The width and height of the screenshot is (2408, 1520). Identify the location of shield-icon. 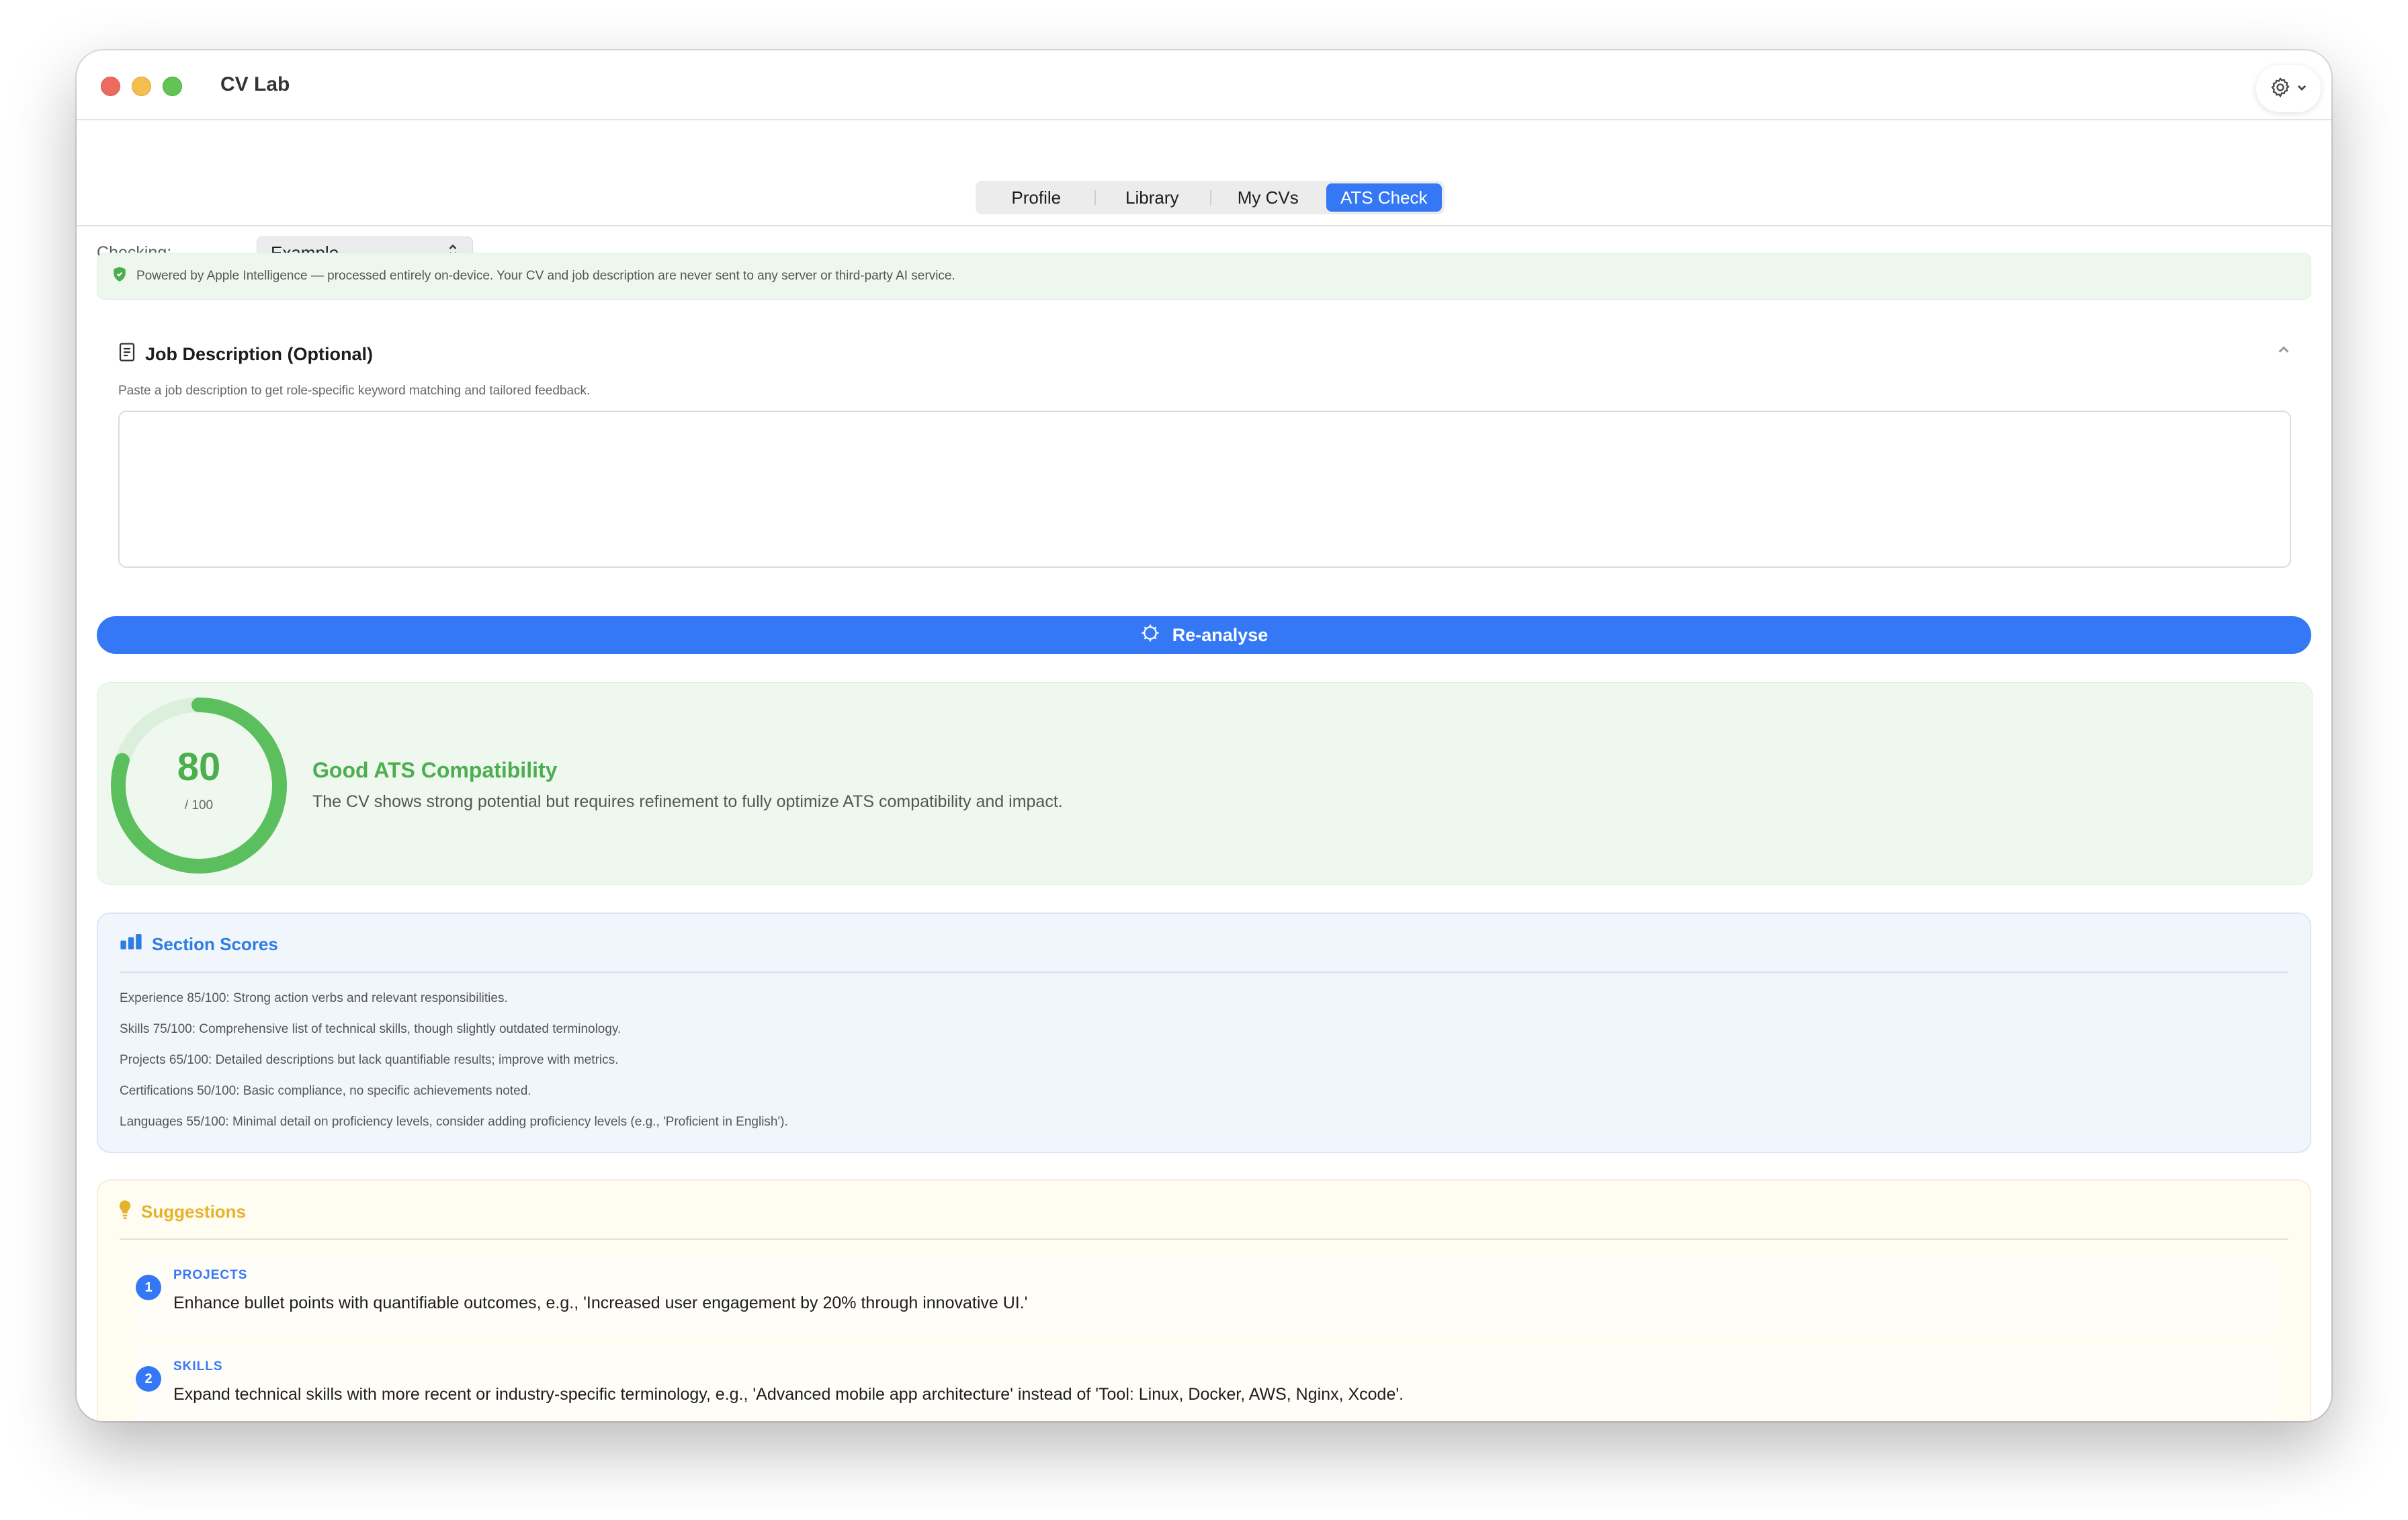
(119, 276).